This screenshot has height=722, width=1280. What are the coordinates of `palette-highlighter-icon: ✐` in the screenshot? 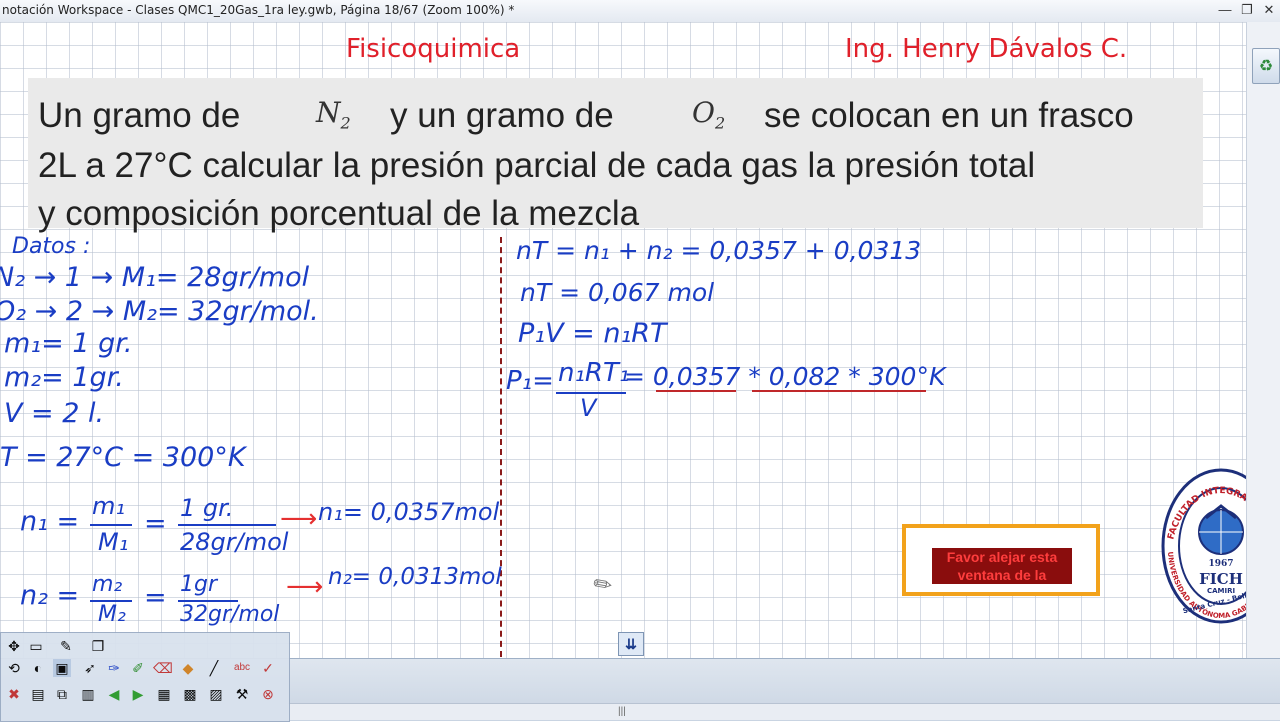 It's located at (138, 668).